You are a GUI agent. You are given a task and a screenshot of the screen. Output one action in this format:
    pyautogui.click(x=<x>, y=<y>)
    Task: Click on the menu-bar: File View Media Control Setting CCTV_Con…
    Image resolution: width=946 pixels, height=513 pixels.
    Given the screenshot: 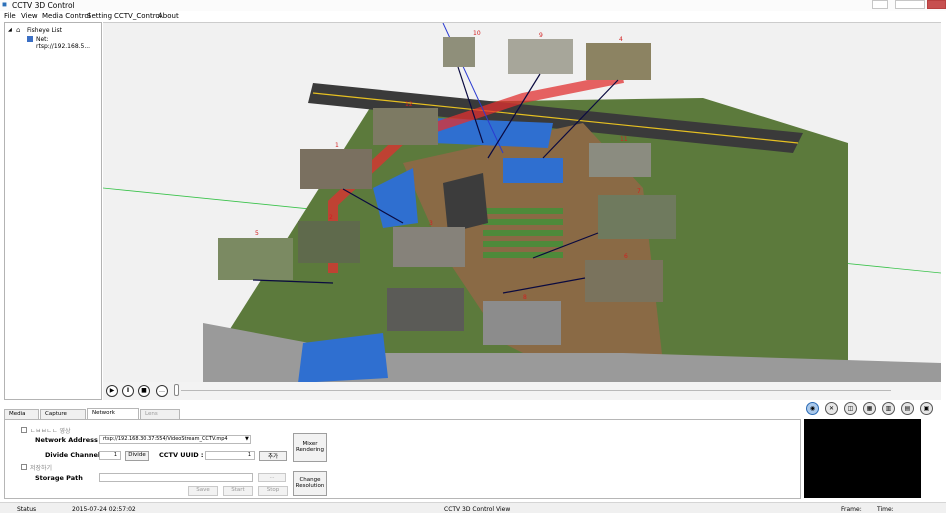 What is the action you would take?
    pyautogui.click(x=473, y=16)
    